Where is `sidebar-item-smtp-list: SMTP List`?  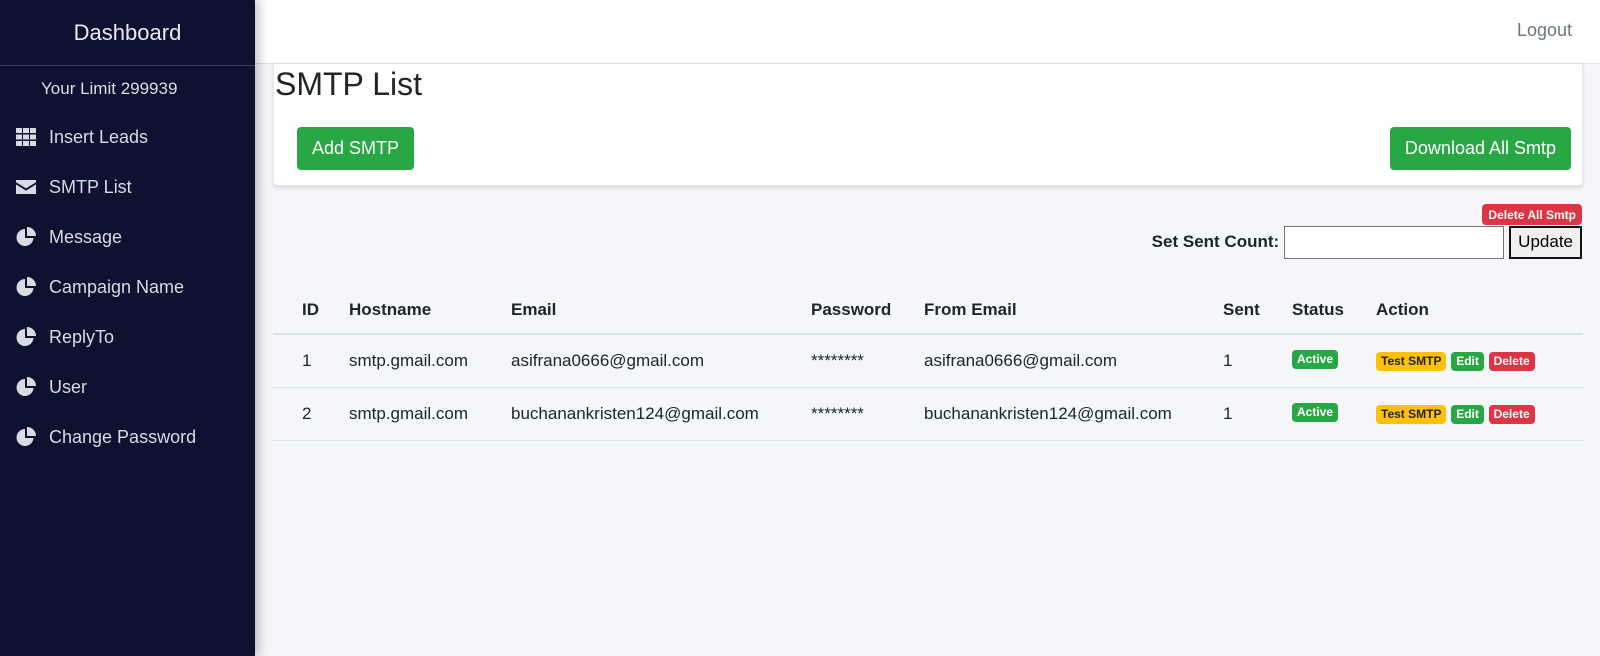 sidebar-item-smtp-list: SMTP List is located at coordinates (127, 187).